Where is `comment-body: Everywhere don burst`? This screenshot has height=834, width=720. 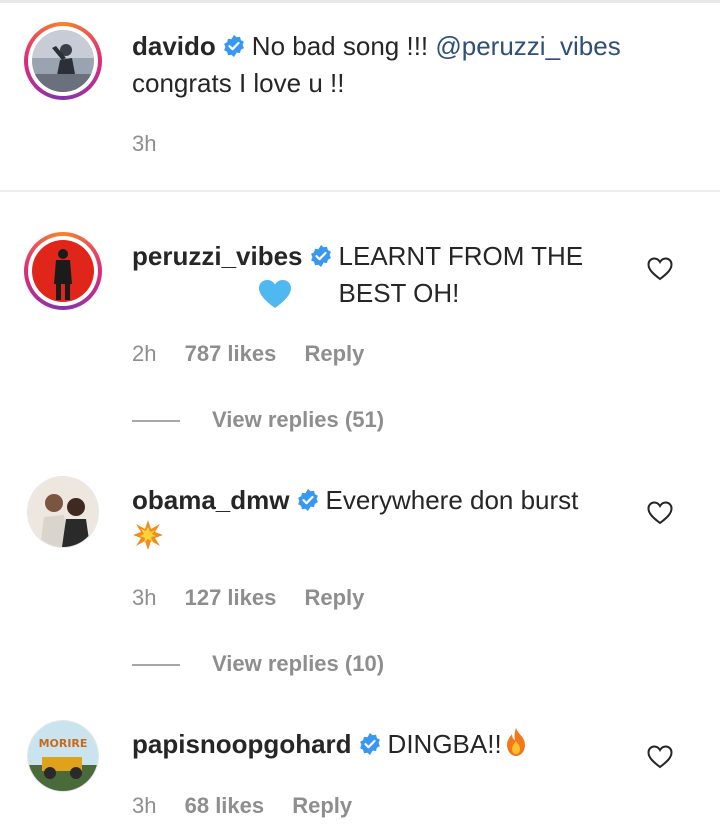
comment-body: Everywhere don burst is located at coordinates (452, 500).